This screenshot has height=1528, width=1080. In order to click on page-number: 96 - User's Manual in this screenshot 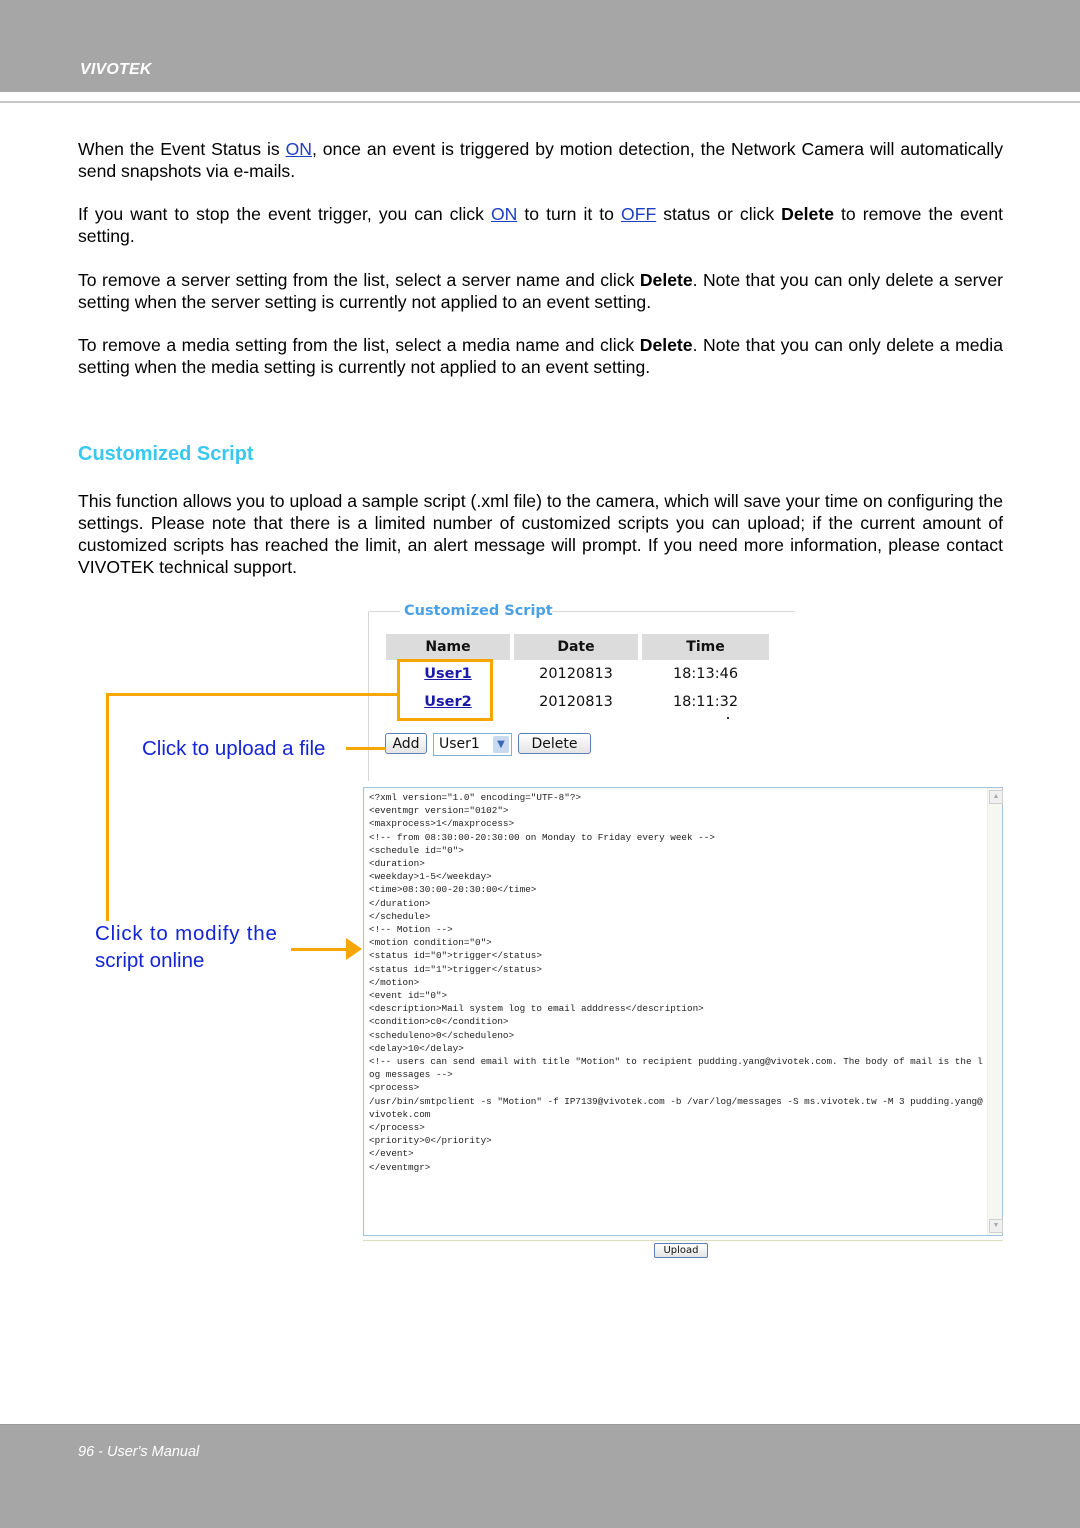, I will do `click(139, 1452)`.